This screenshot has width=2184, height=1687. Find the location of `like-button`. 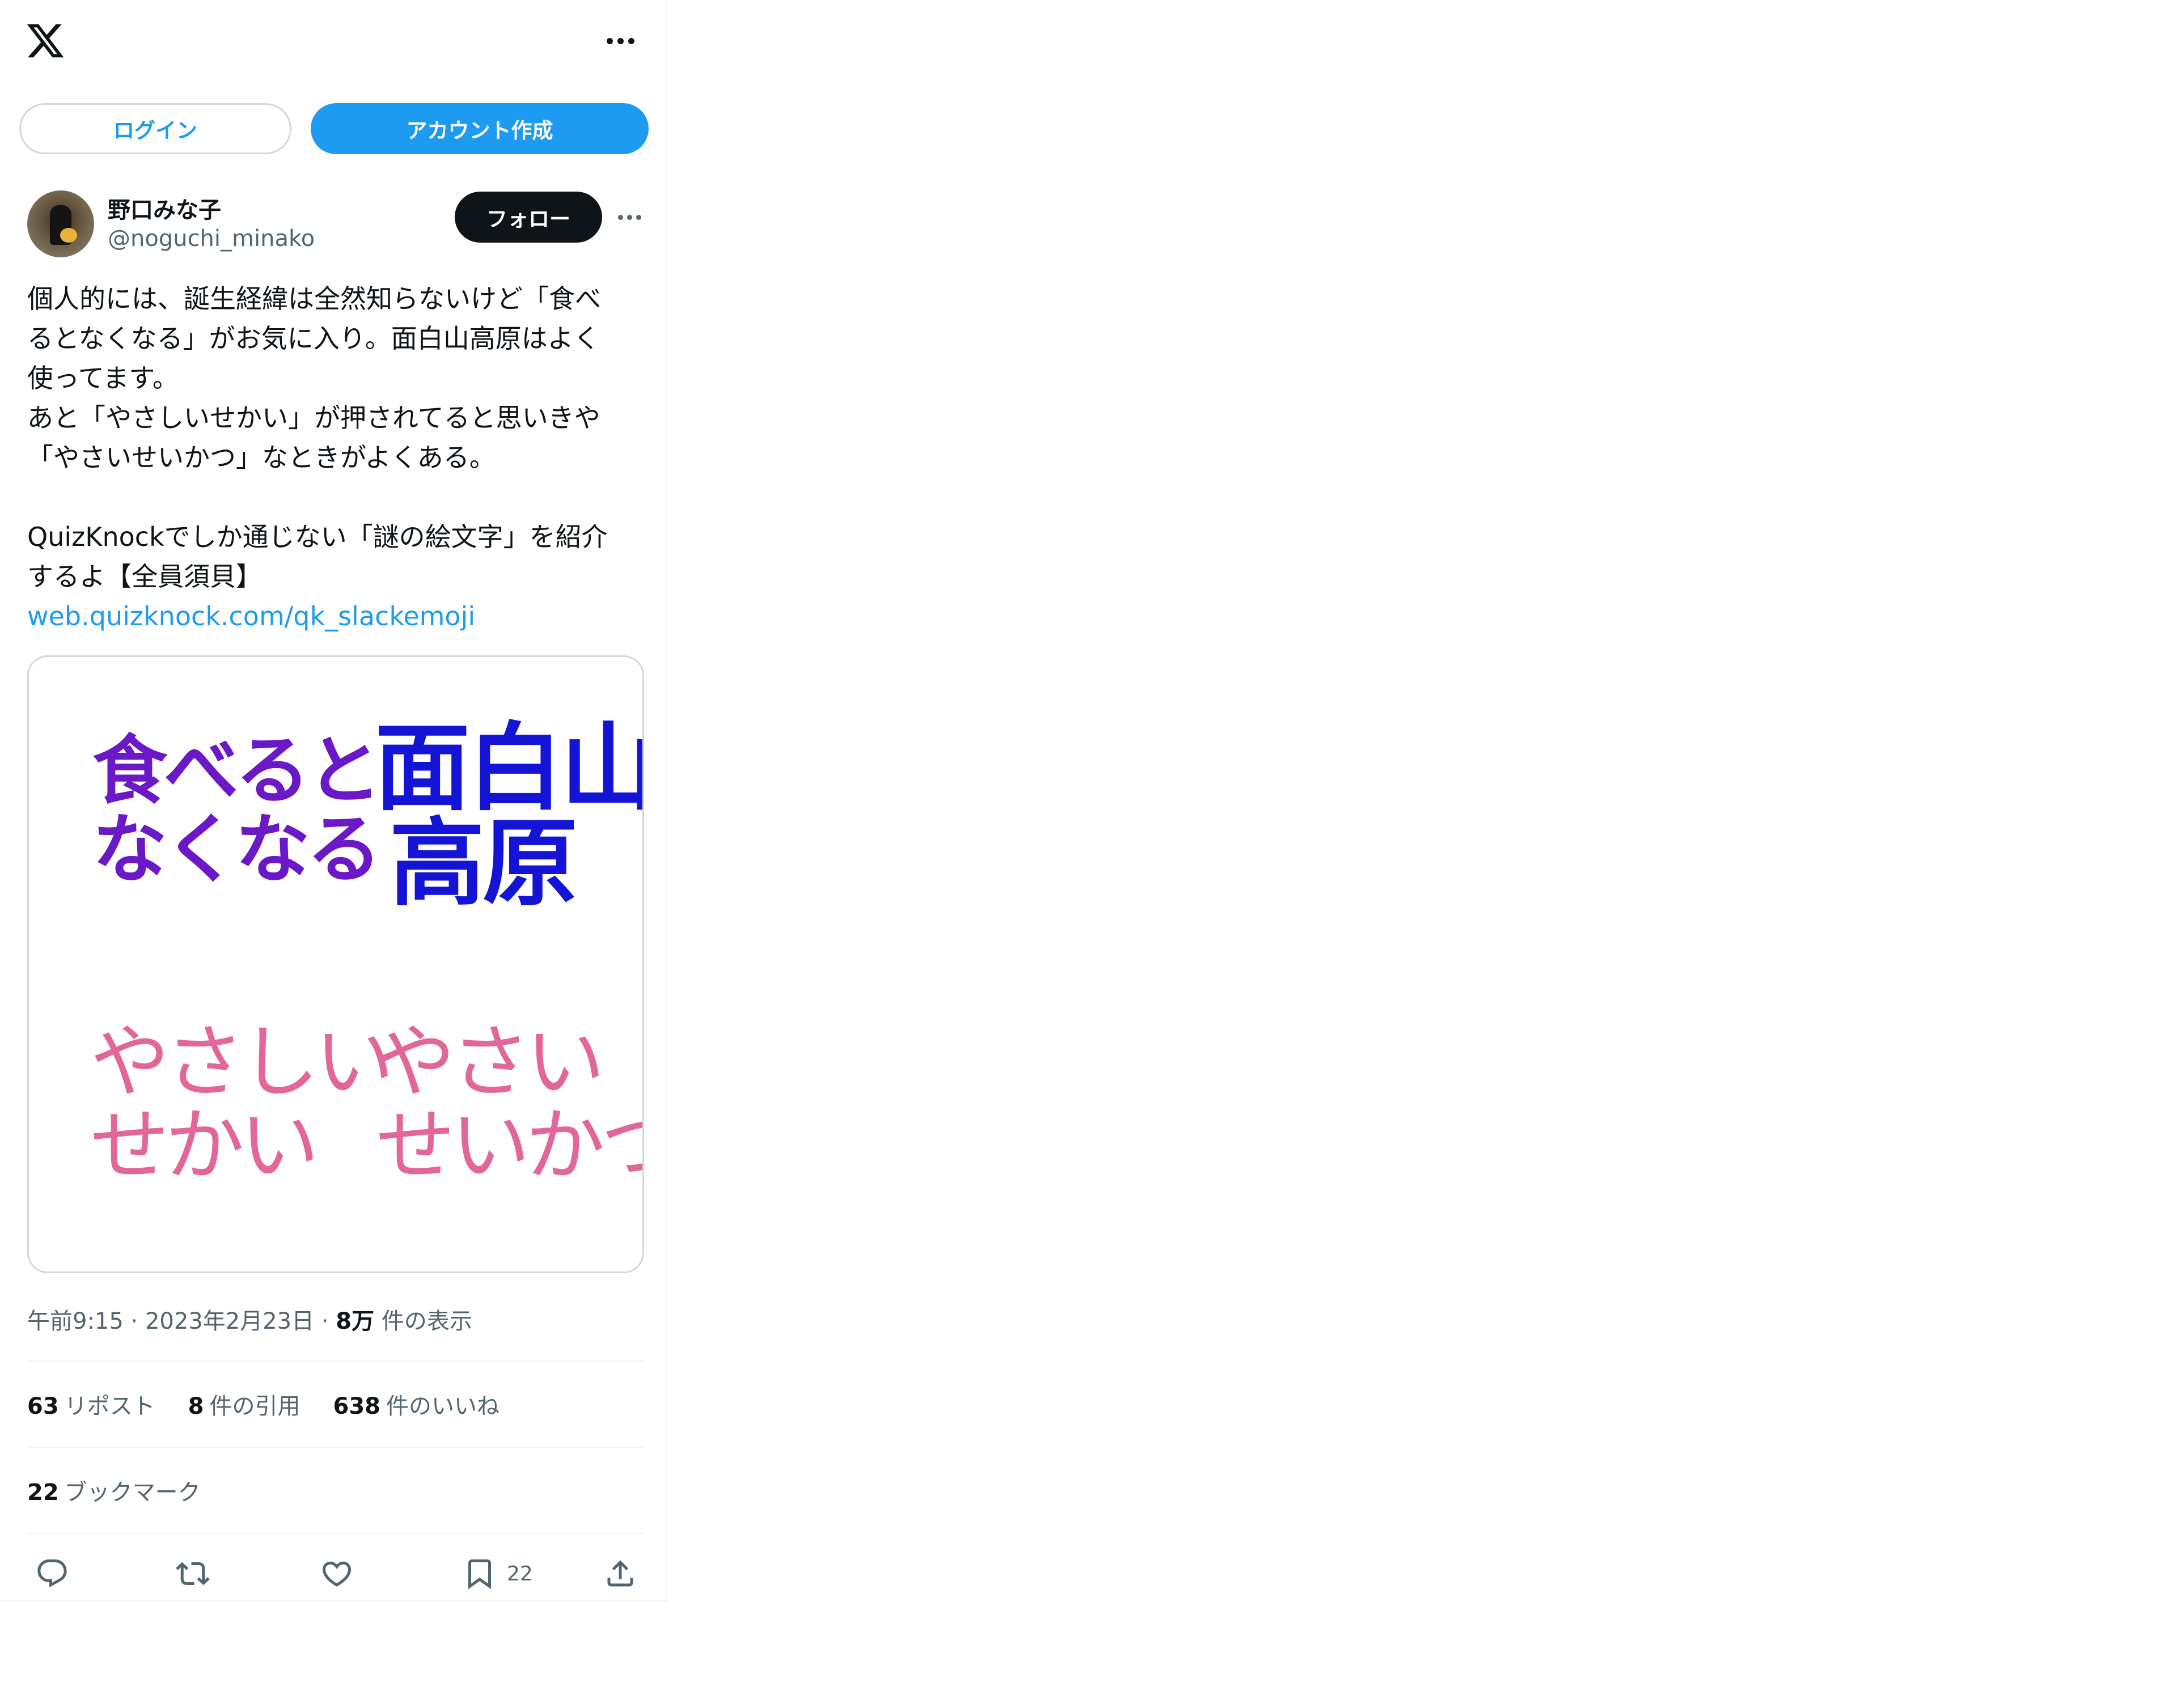

like-button is located at coordinates (337, 1573).